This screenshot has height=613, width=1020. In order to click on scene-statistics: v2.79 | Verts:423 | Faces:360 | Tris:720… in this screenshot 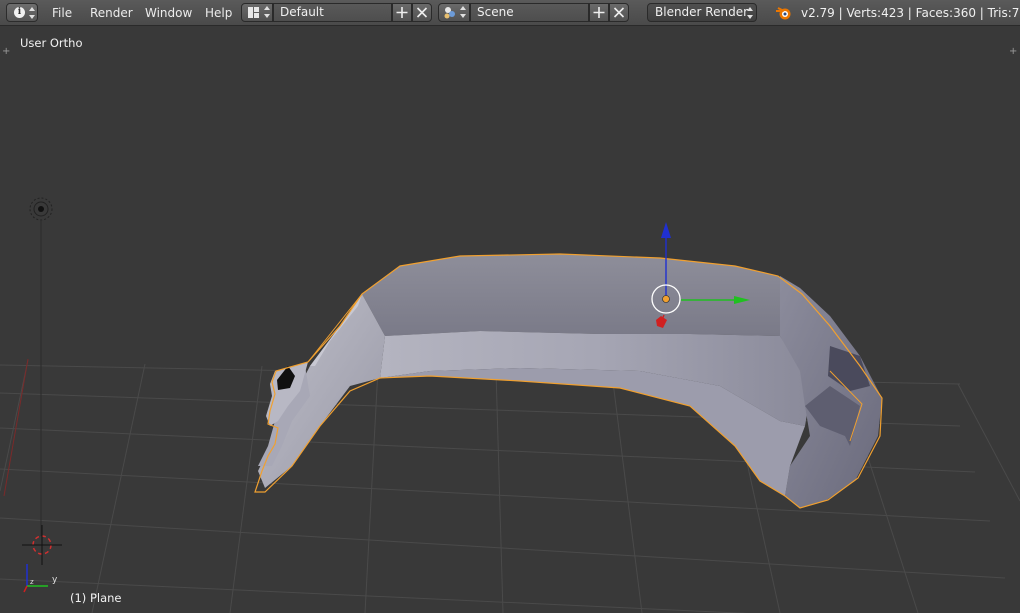, I will do `click(910, 13)`.